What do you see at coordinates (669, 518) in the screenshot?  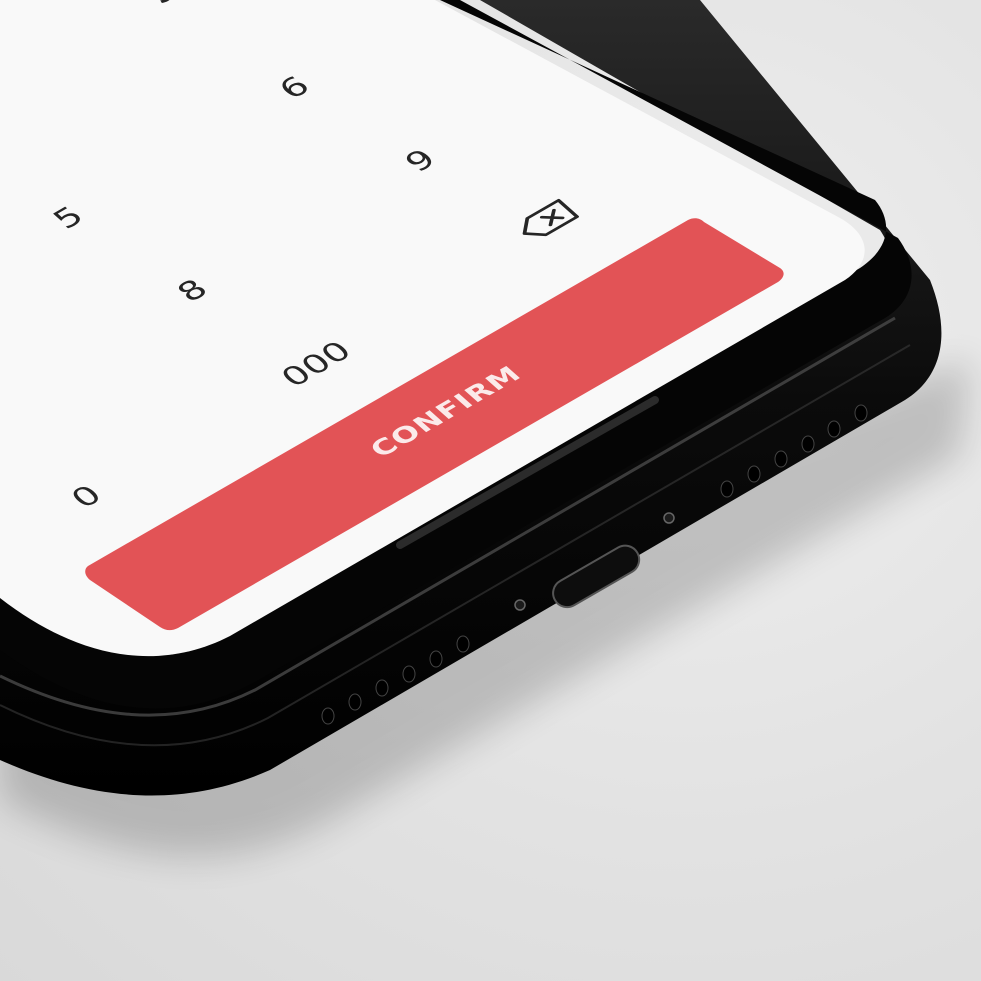 I see `screw-right` at bounding box center [669, 518].